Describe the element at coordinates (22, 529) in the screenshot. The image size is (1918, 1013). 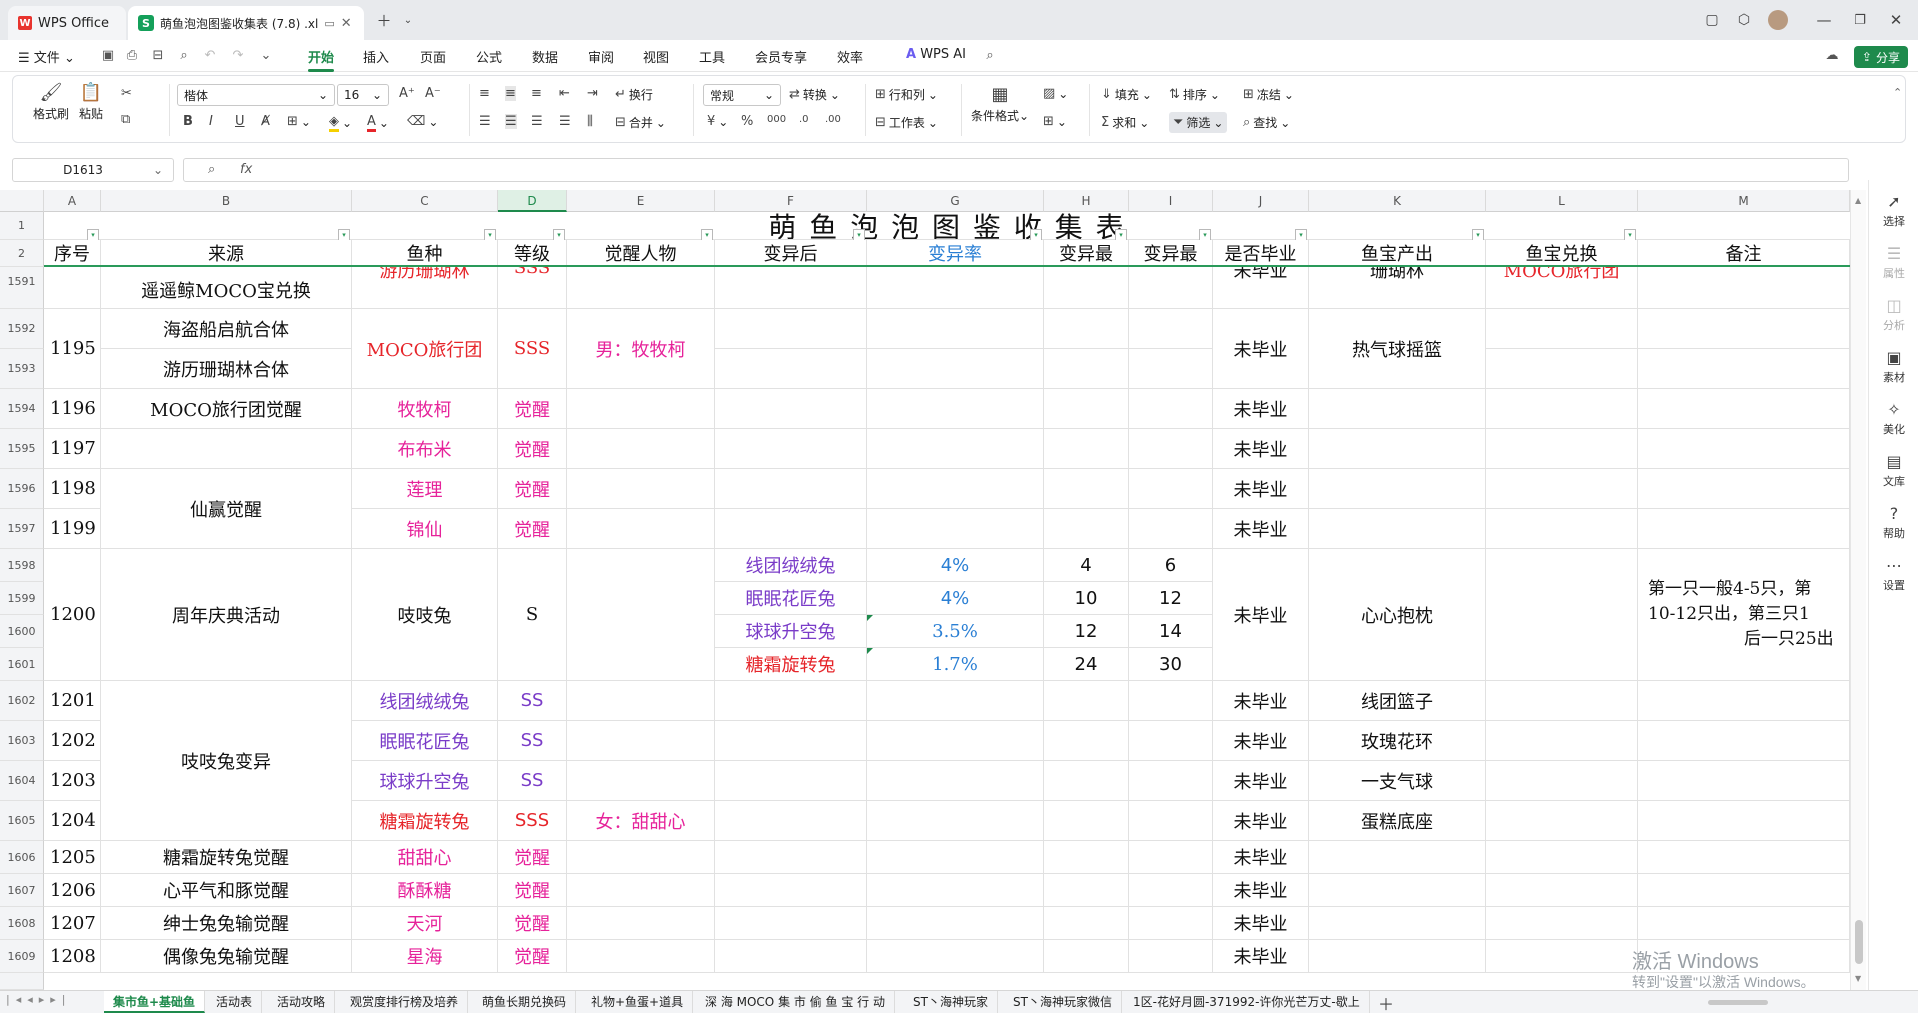
I see `row-header: 1597` at that location.